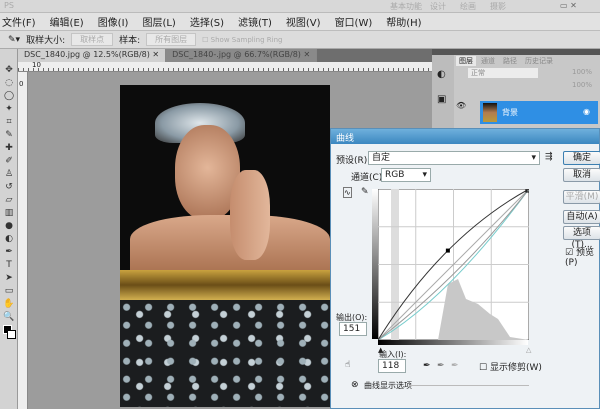  I want to click on eraser-tool-icon: ▱, so click(9, 200).